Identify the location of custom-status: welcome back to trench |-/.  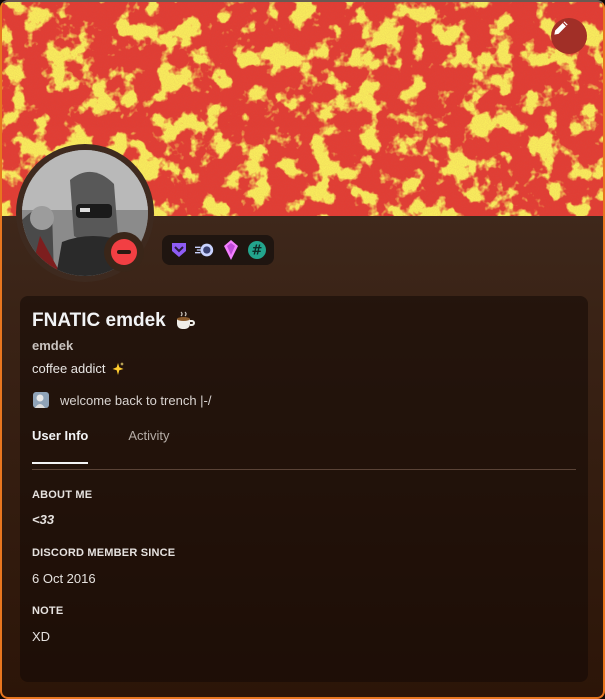
(122, 400).